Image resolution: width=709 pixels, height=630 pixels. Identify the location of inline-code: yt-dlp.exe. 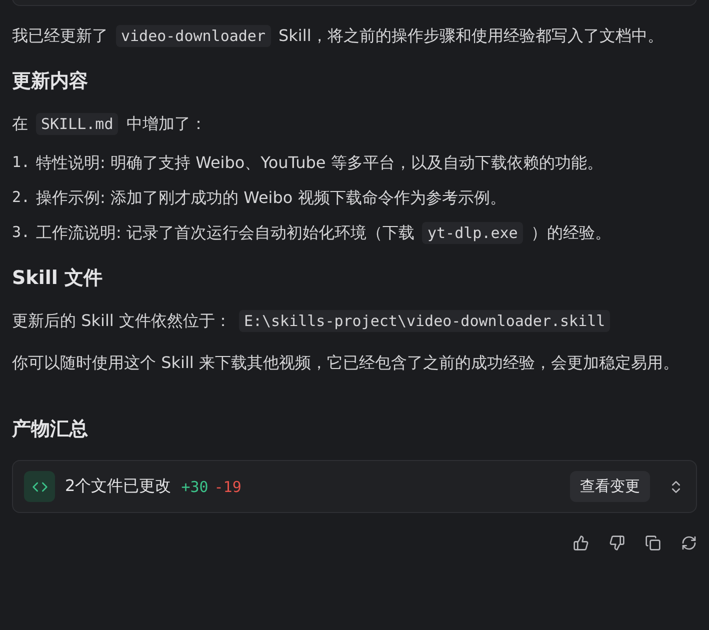
(472, 233).